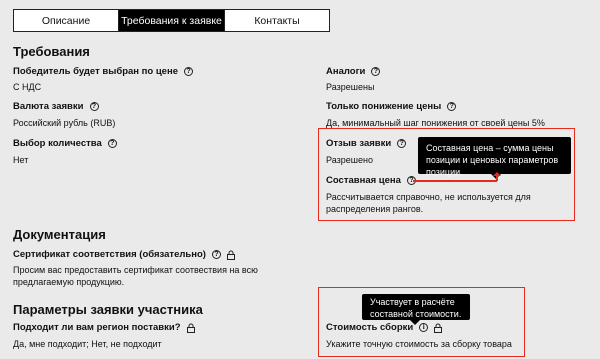  I want to click on composite-price-label: Составная цена ?, so click(371, 180).